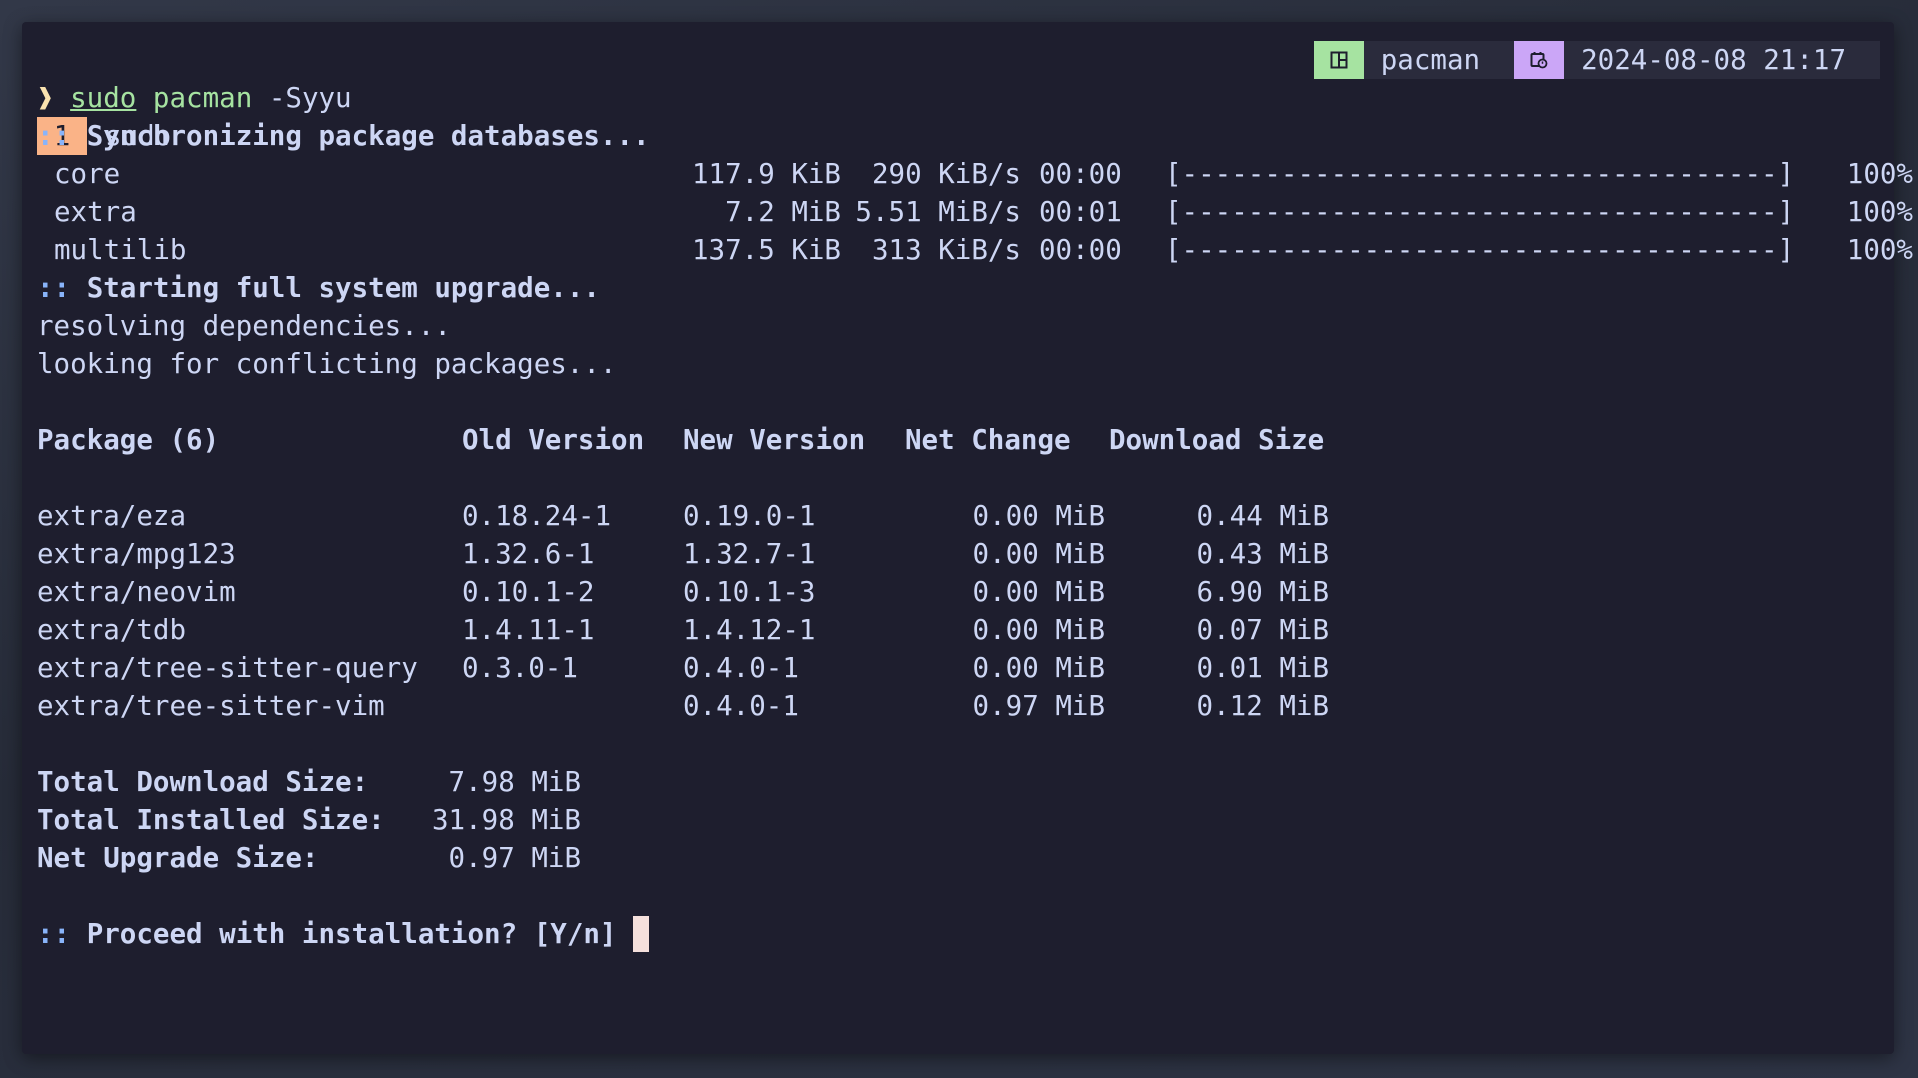  What do you see at coordinates (1713, 60) in the screenshot?
I see `datetime: 2024-08-08 21:17` at bounding box center [1713, 60].